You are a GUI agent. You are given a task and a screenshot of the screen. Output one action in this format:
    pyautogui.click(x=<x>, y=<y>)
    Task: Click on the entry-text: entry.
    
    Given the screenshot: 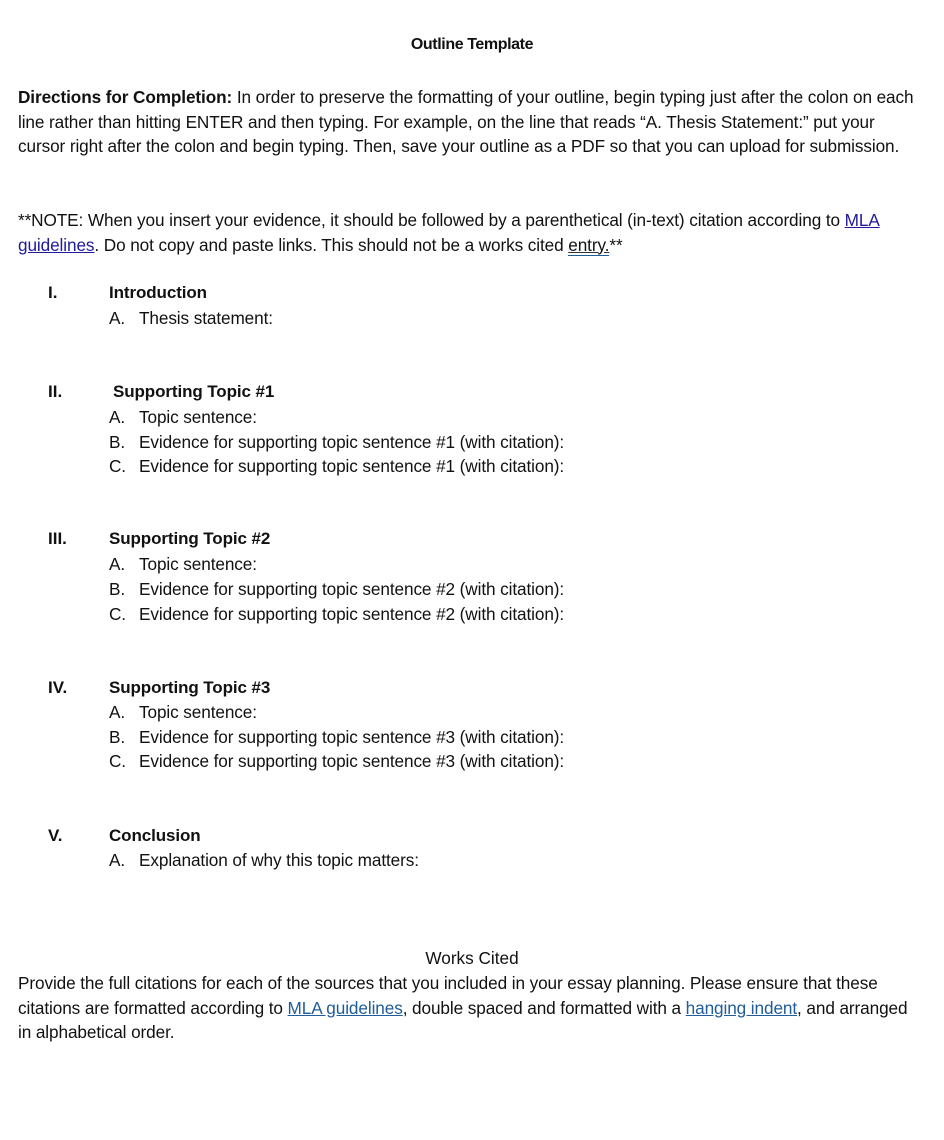 What is the action you would take?
    pyautogui.click(x=589, y=245)
    